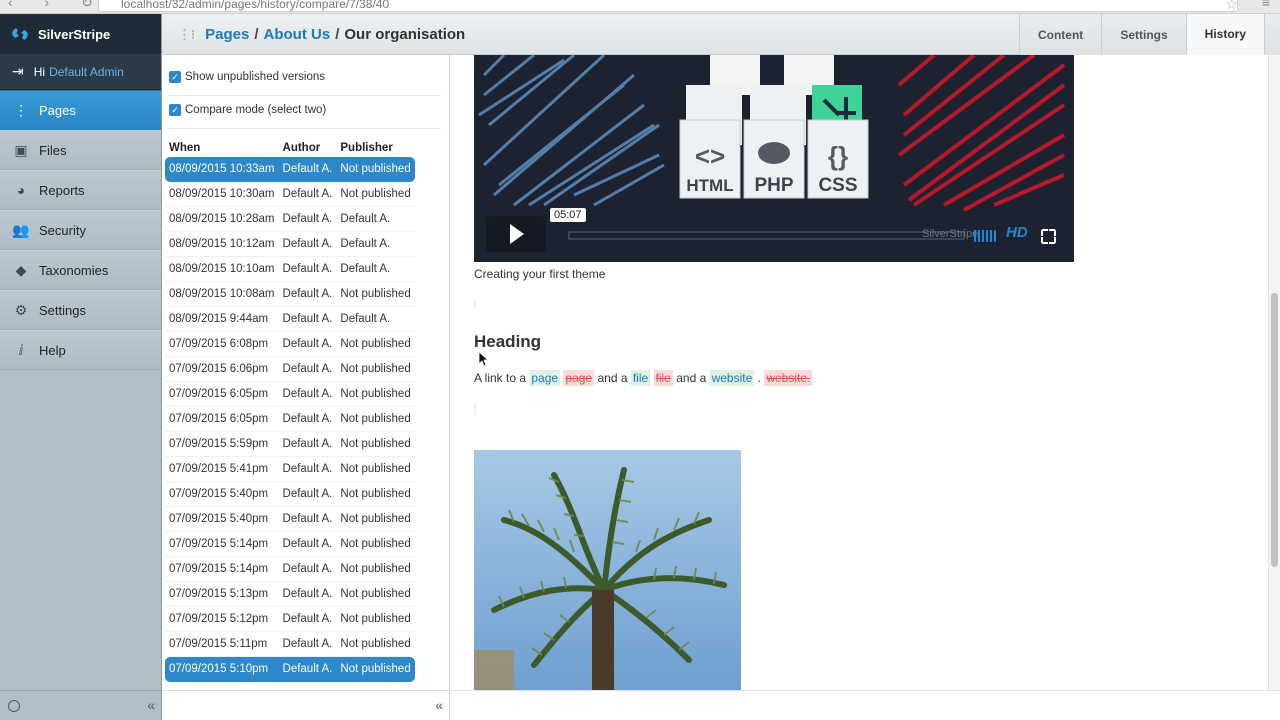 This screenshot has height=720, width=1280. I want to click on column-when: When, so click(185, 148).